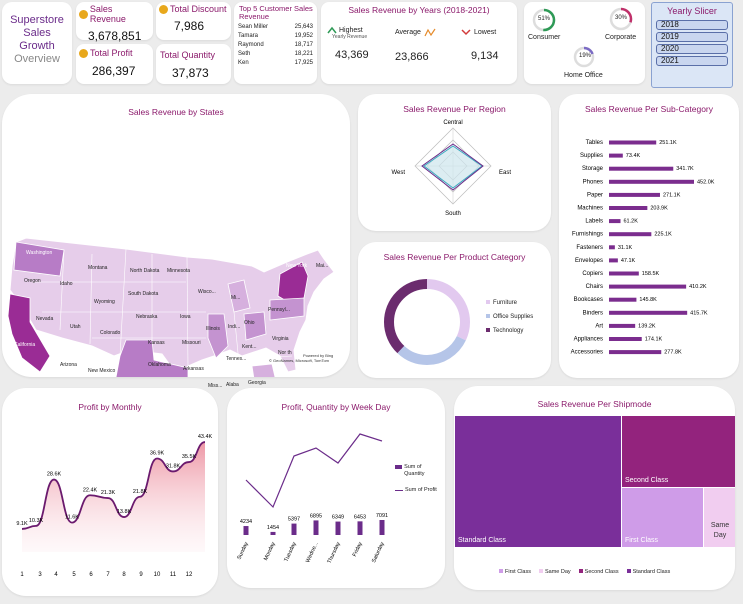  Describe the element at coordinates (334, 553) in the screenshot. I see `weekday-x-tick: Thursday` at that location.